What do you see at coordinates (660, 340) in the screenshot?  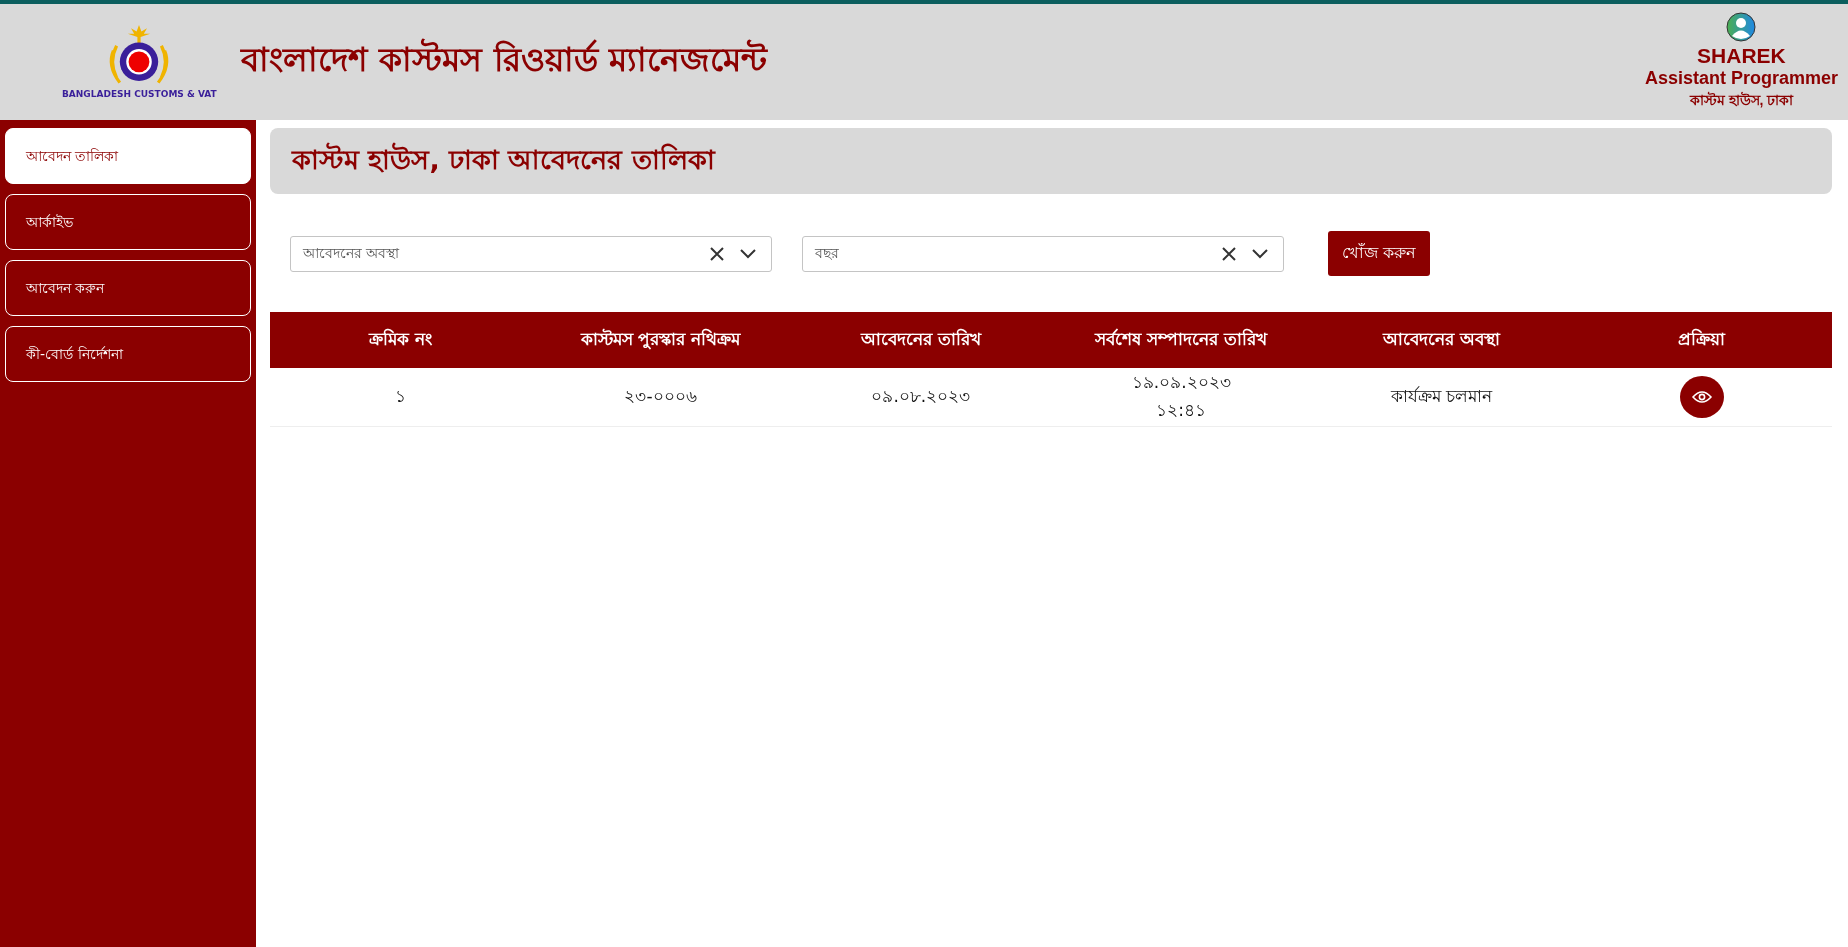 I see `column-header: কাস্টমস পুরস্কার নথিক্রম` at bounding box center [660, 340].